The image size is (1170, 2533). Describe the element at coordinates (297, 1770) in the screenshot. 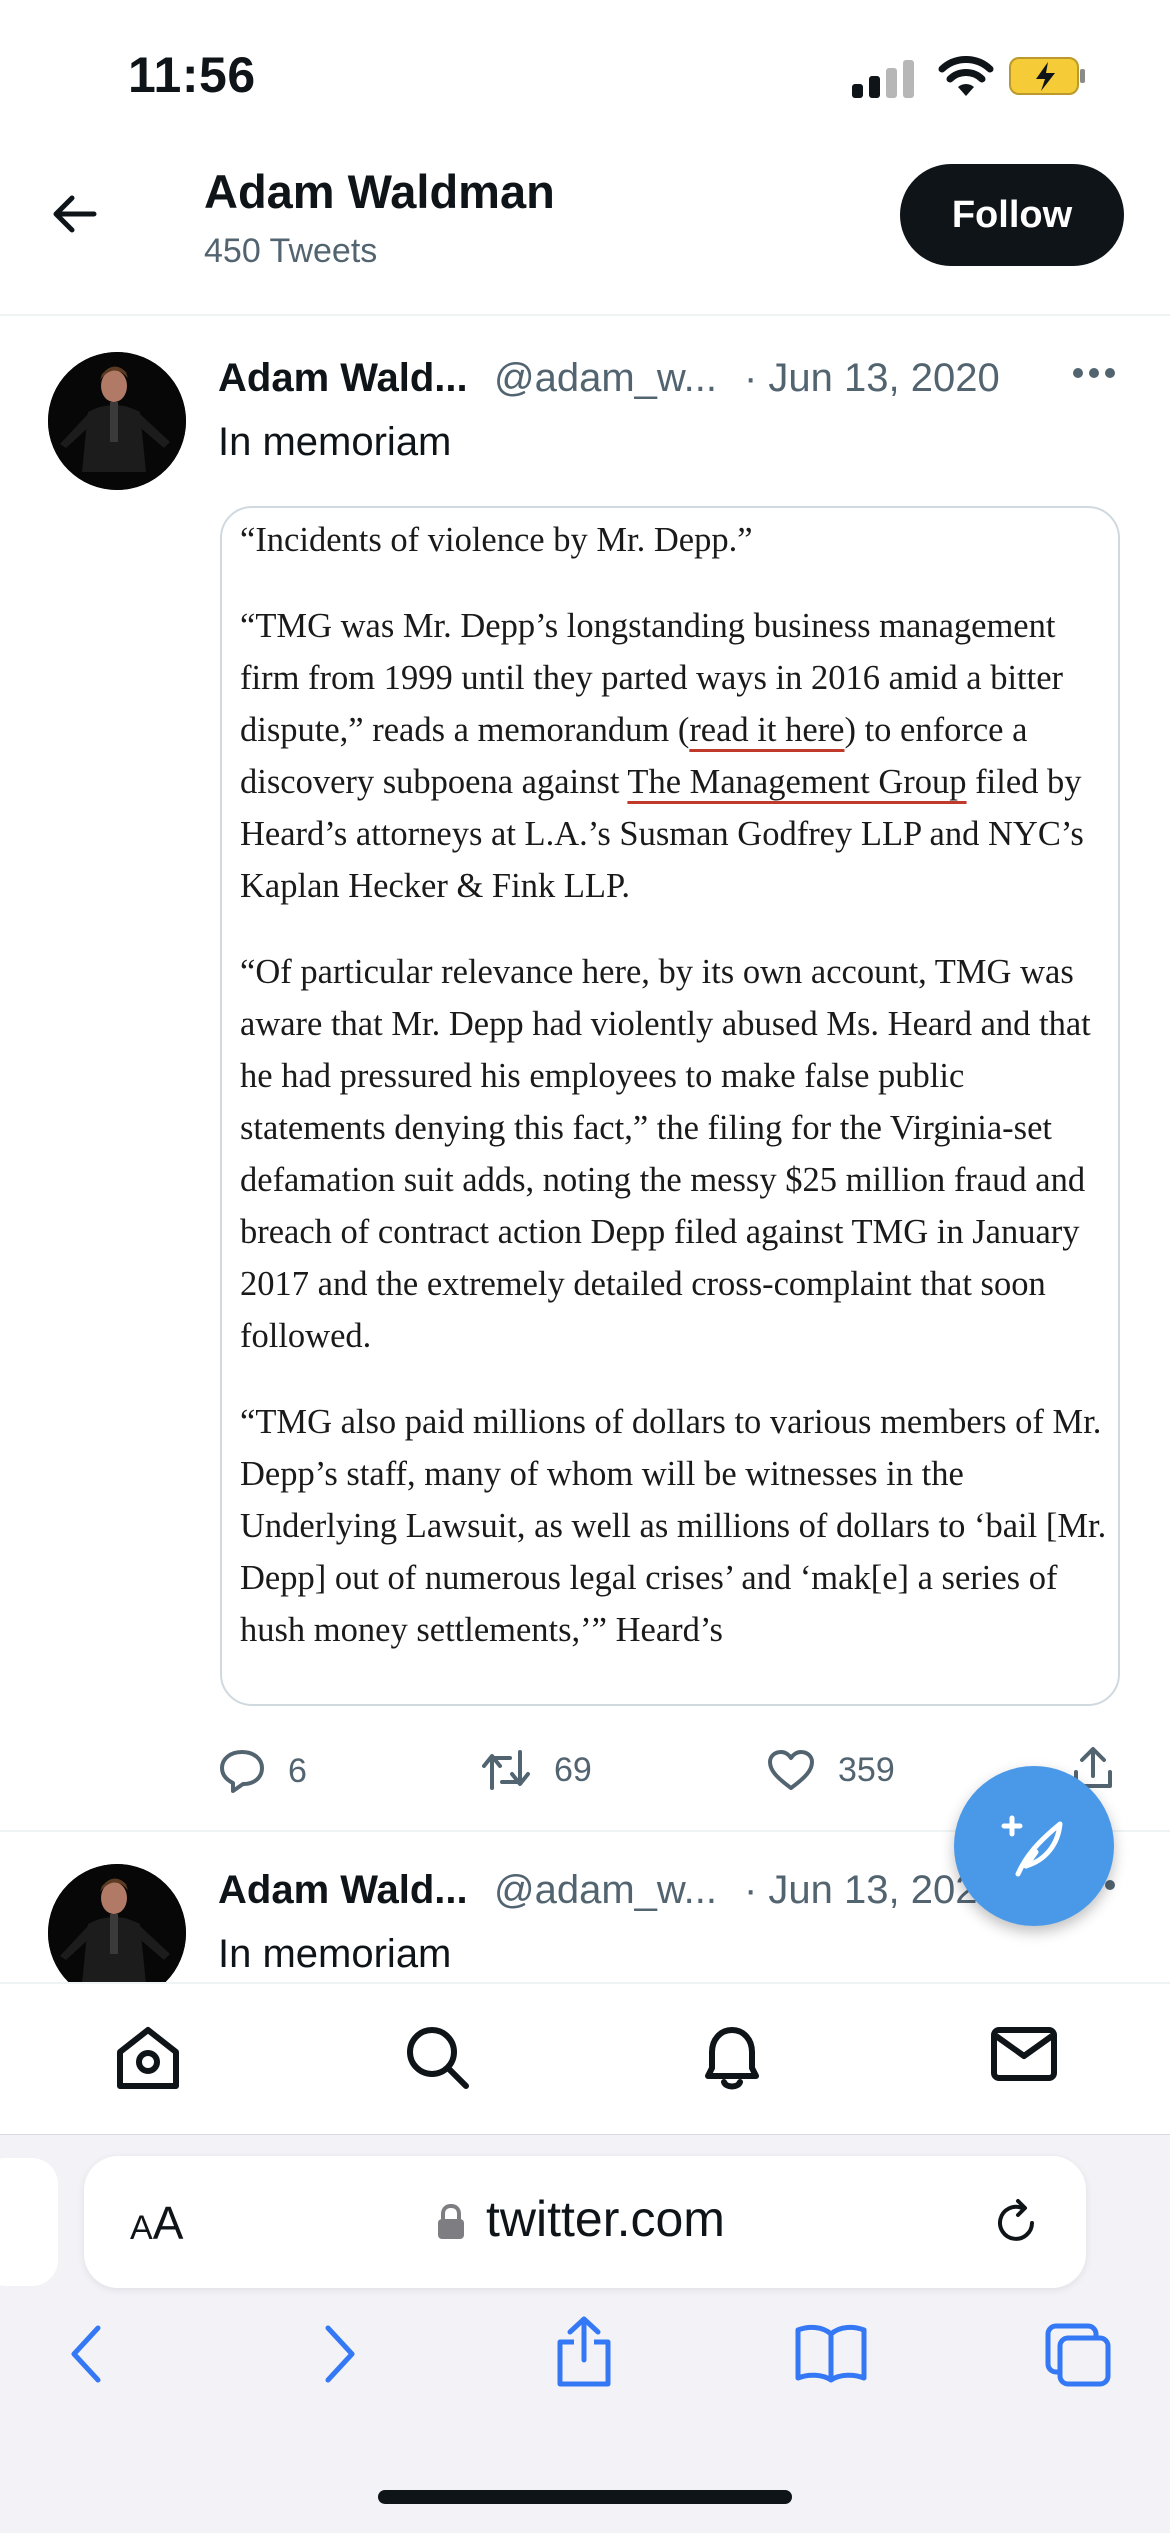

I see `reply-count: 6` at that location.